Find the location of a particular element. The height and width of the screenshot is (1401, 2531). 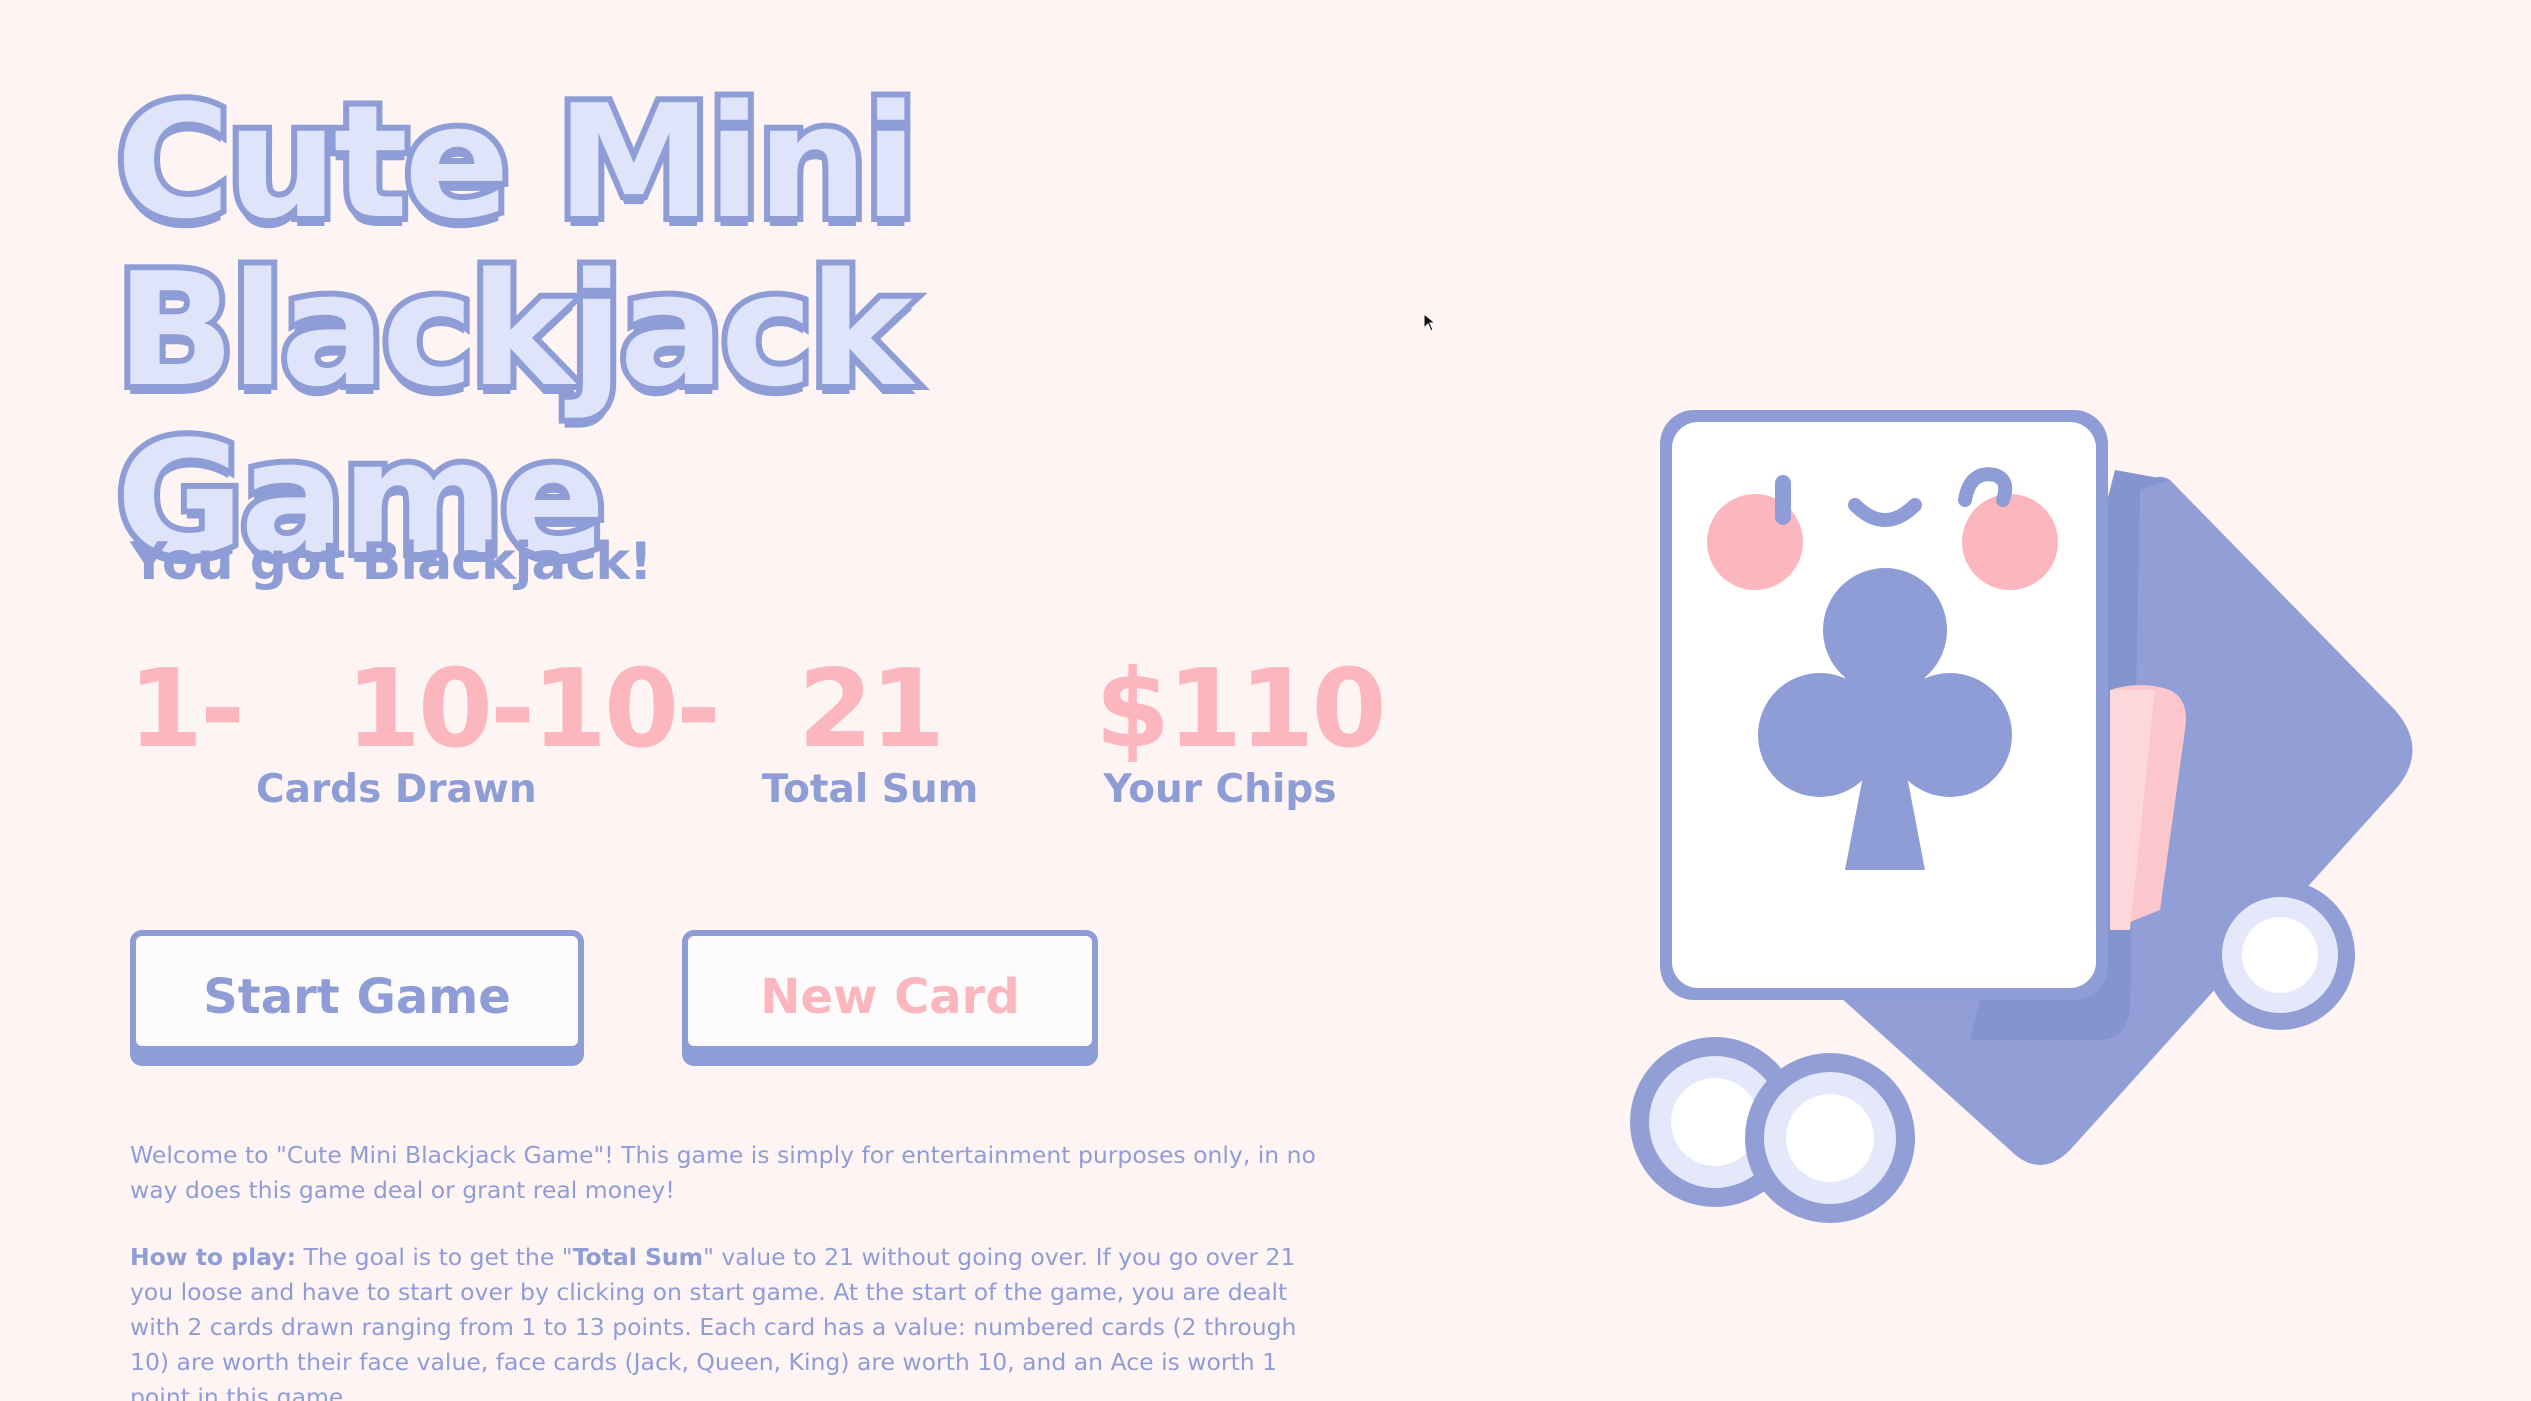

playing-card-icon is located at coordinates (1884, 705).